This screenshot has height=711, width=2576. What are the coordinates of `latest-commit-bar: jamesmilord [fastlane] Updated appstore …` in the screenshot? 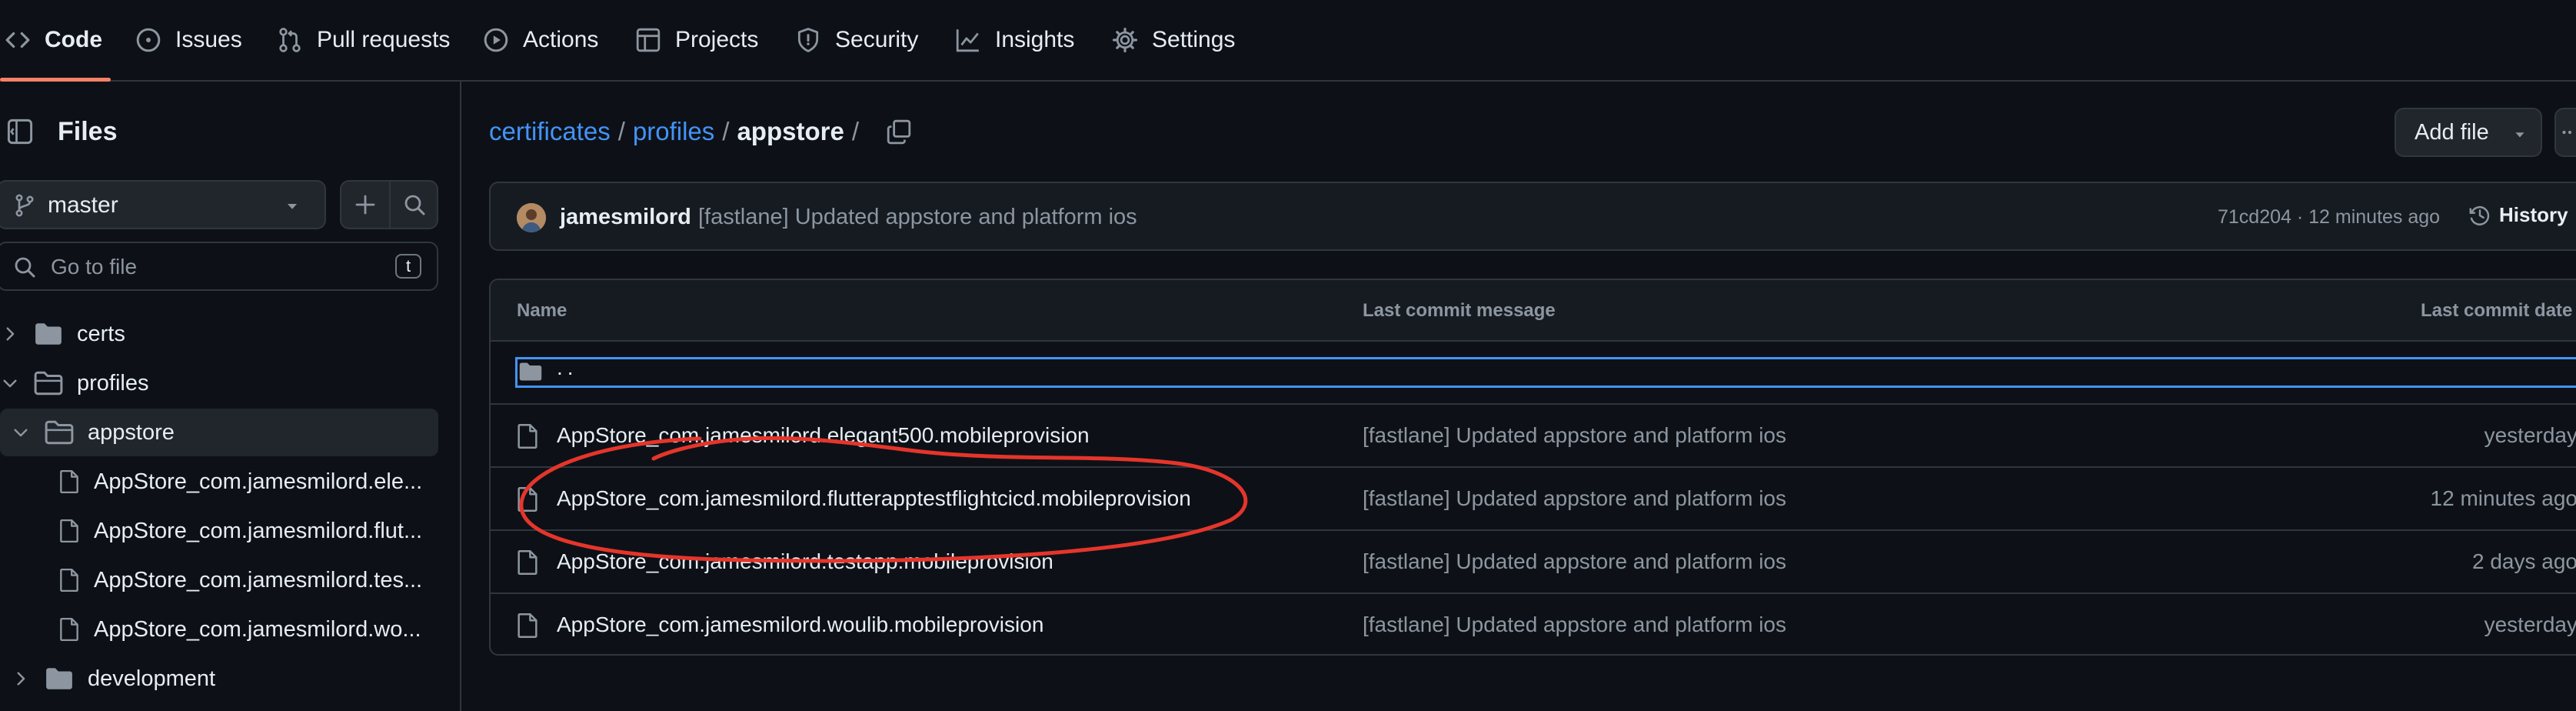 It's located at (1532, 216).